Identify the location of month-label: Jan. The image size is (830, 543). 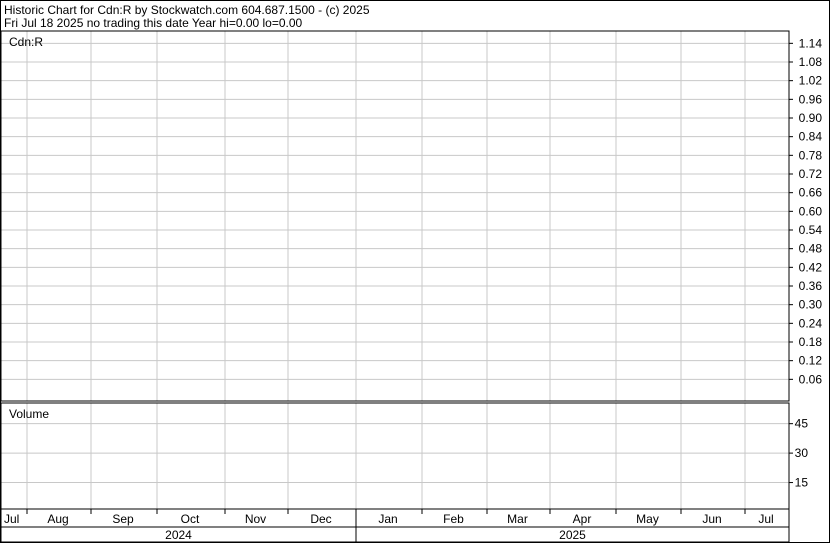
(387, 519).